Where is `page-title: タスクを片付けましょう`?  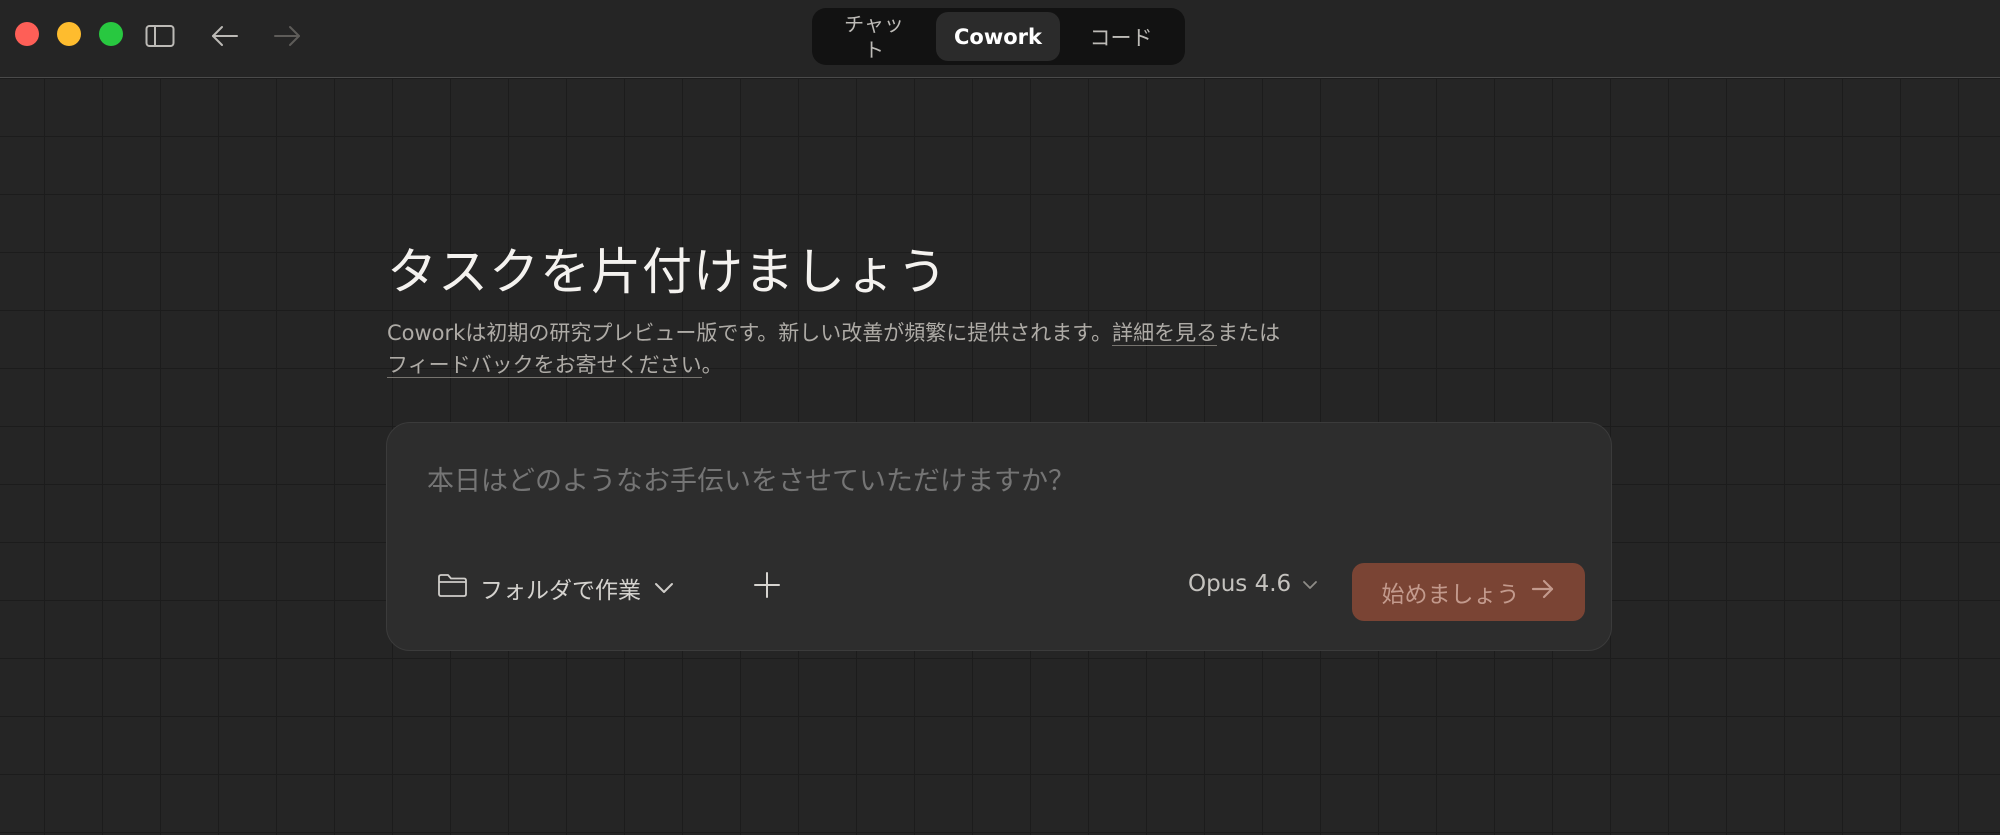
page-title: タスクを片付けましょう is located at coordinates (667, 272).